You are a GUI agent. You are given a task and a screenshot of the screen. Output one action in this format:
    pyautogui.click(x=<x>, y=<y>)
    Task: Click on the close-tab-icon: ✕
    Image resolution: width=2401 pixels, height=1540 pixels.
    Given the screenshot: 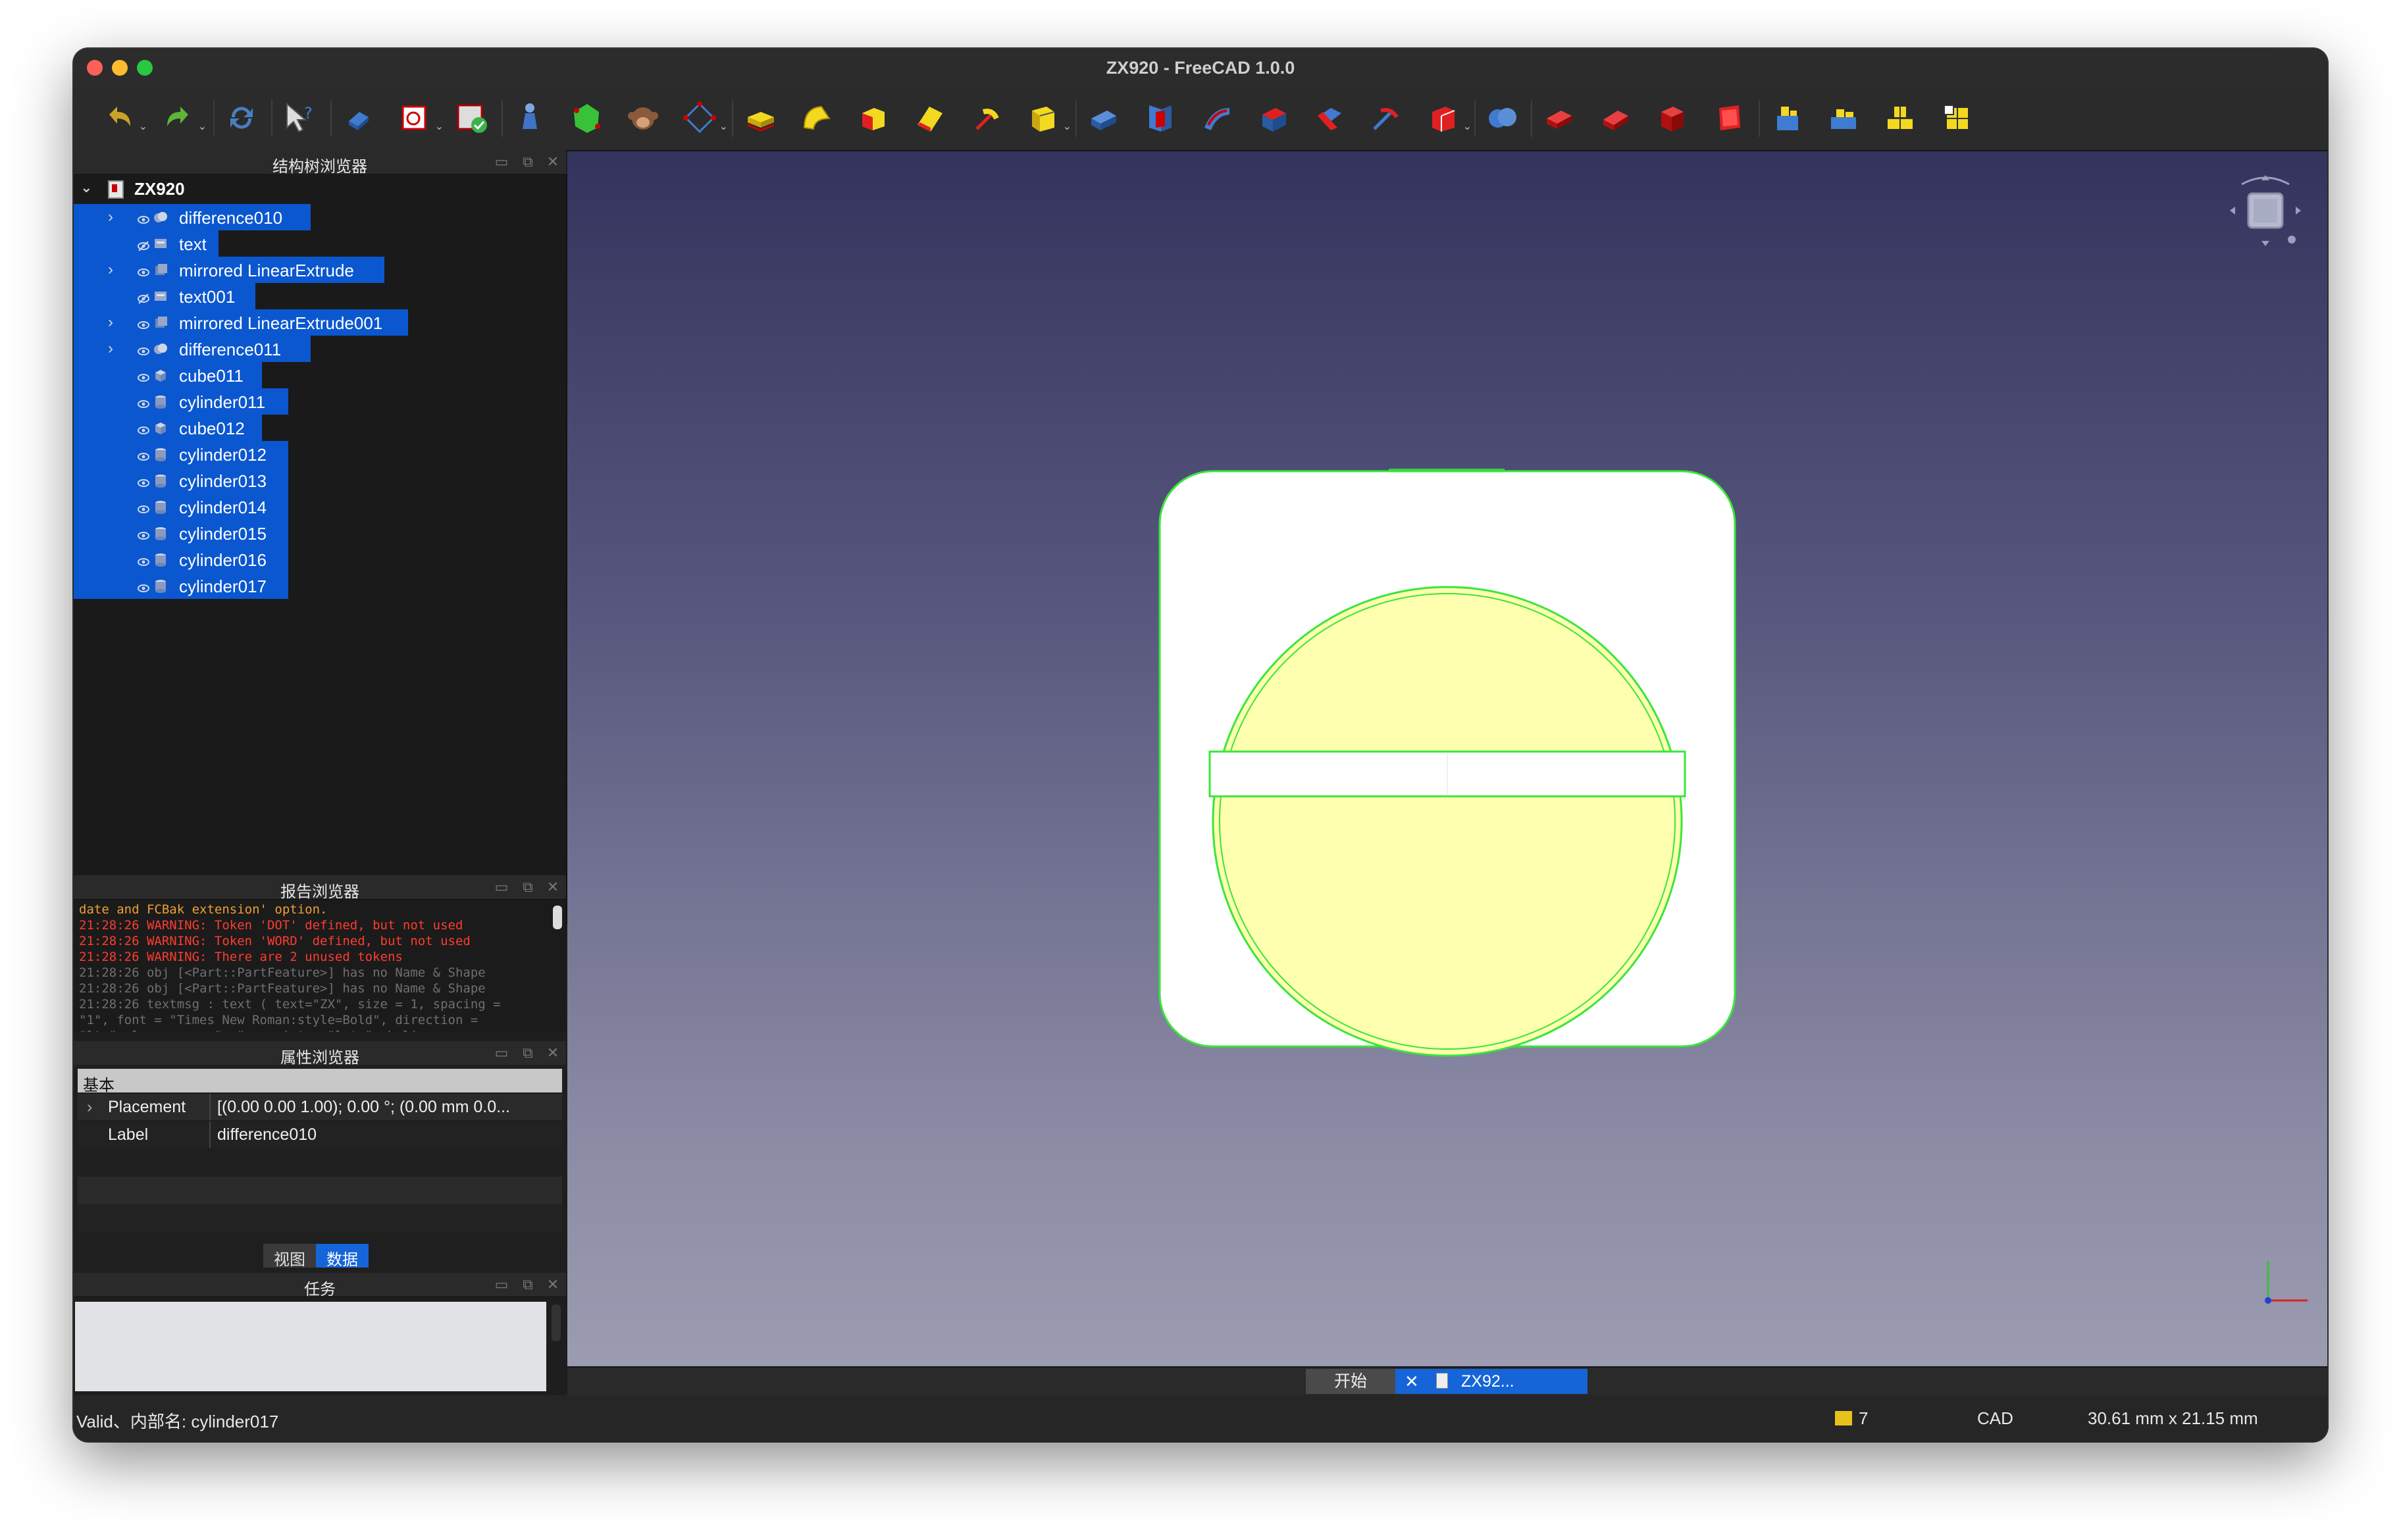 What is the action you would take?
    pyautogui.click(x=1412, y=1382)
    